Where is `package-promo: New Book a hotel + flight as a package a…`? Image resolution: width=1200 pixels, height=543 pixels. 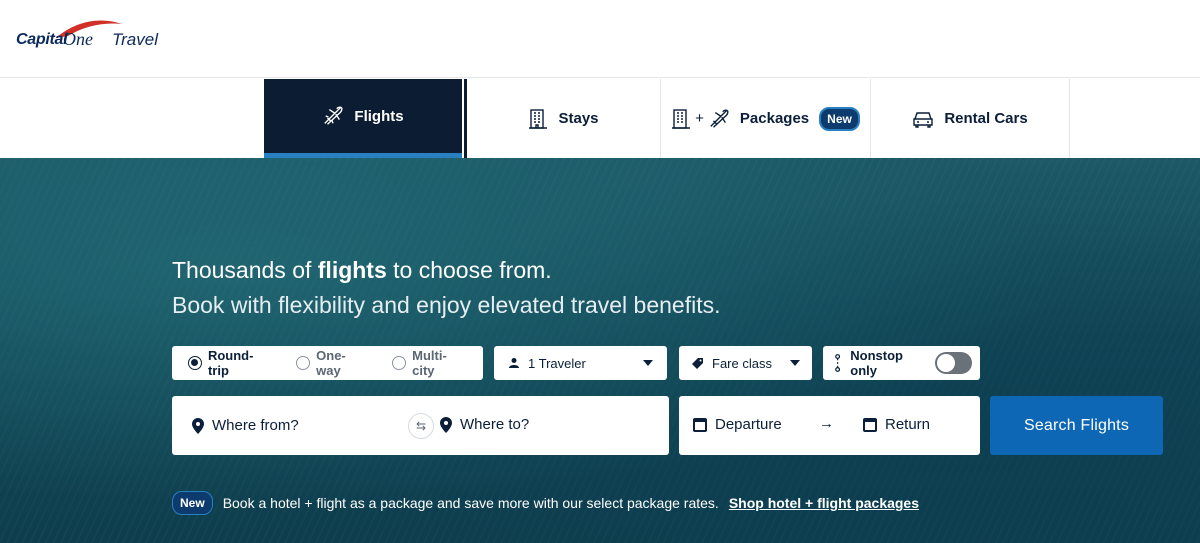 package-promo: New Book a hotel + flight as a package a… is located at coordinates (545, 503).